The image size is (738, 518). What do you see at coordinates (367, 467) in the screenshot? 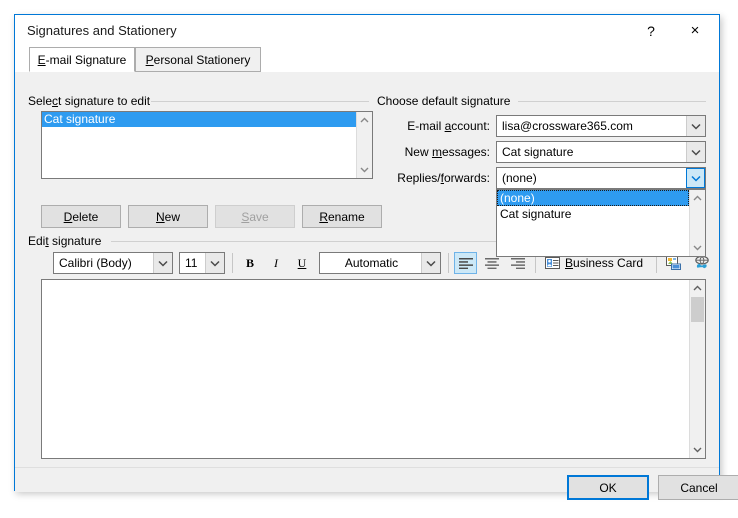
I see `footer-separator` at bounding box center [367, 467].